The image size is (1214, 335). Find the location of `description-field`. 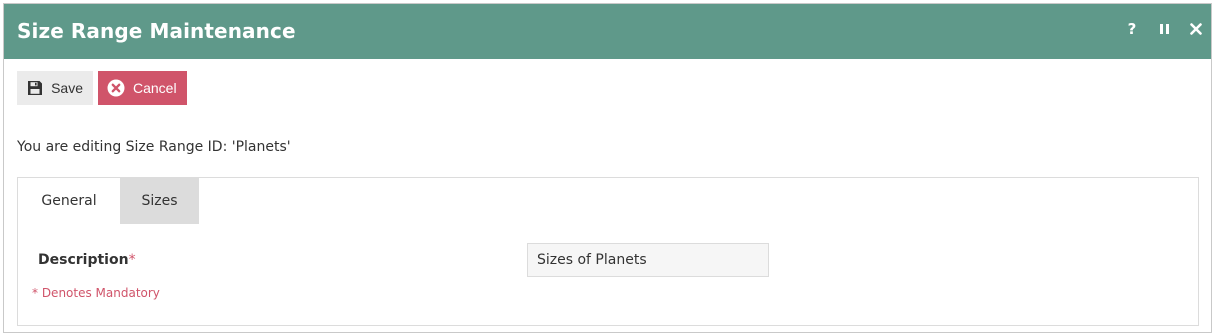

description-field is located at coordinates (648, 260).